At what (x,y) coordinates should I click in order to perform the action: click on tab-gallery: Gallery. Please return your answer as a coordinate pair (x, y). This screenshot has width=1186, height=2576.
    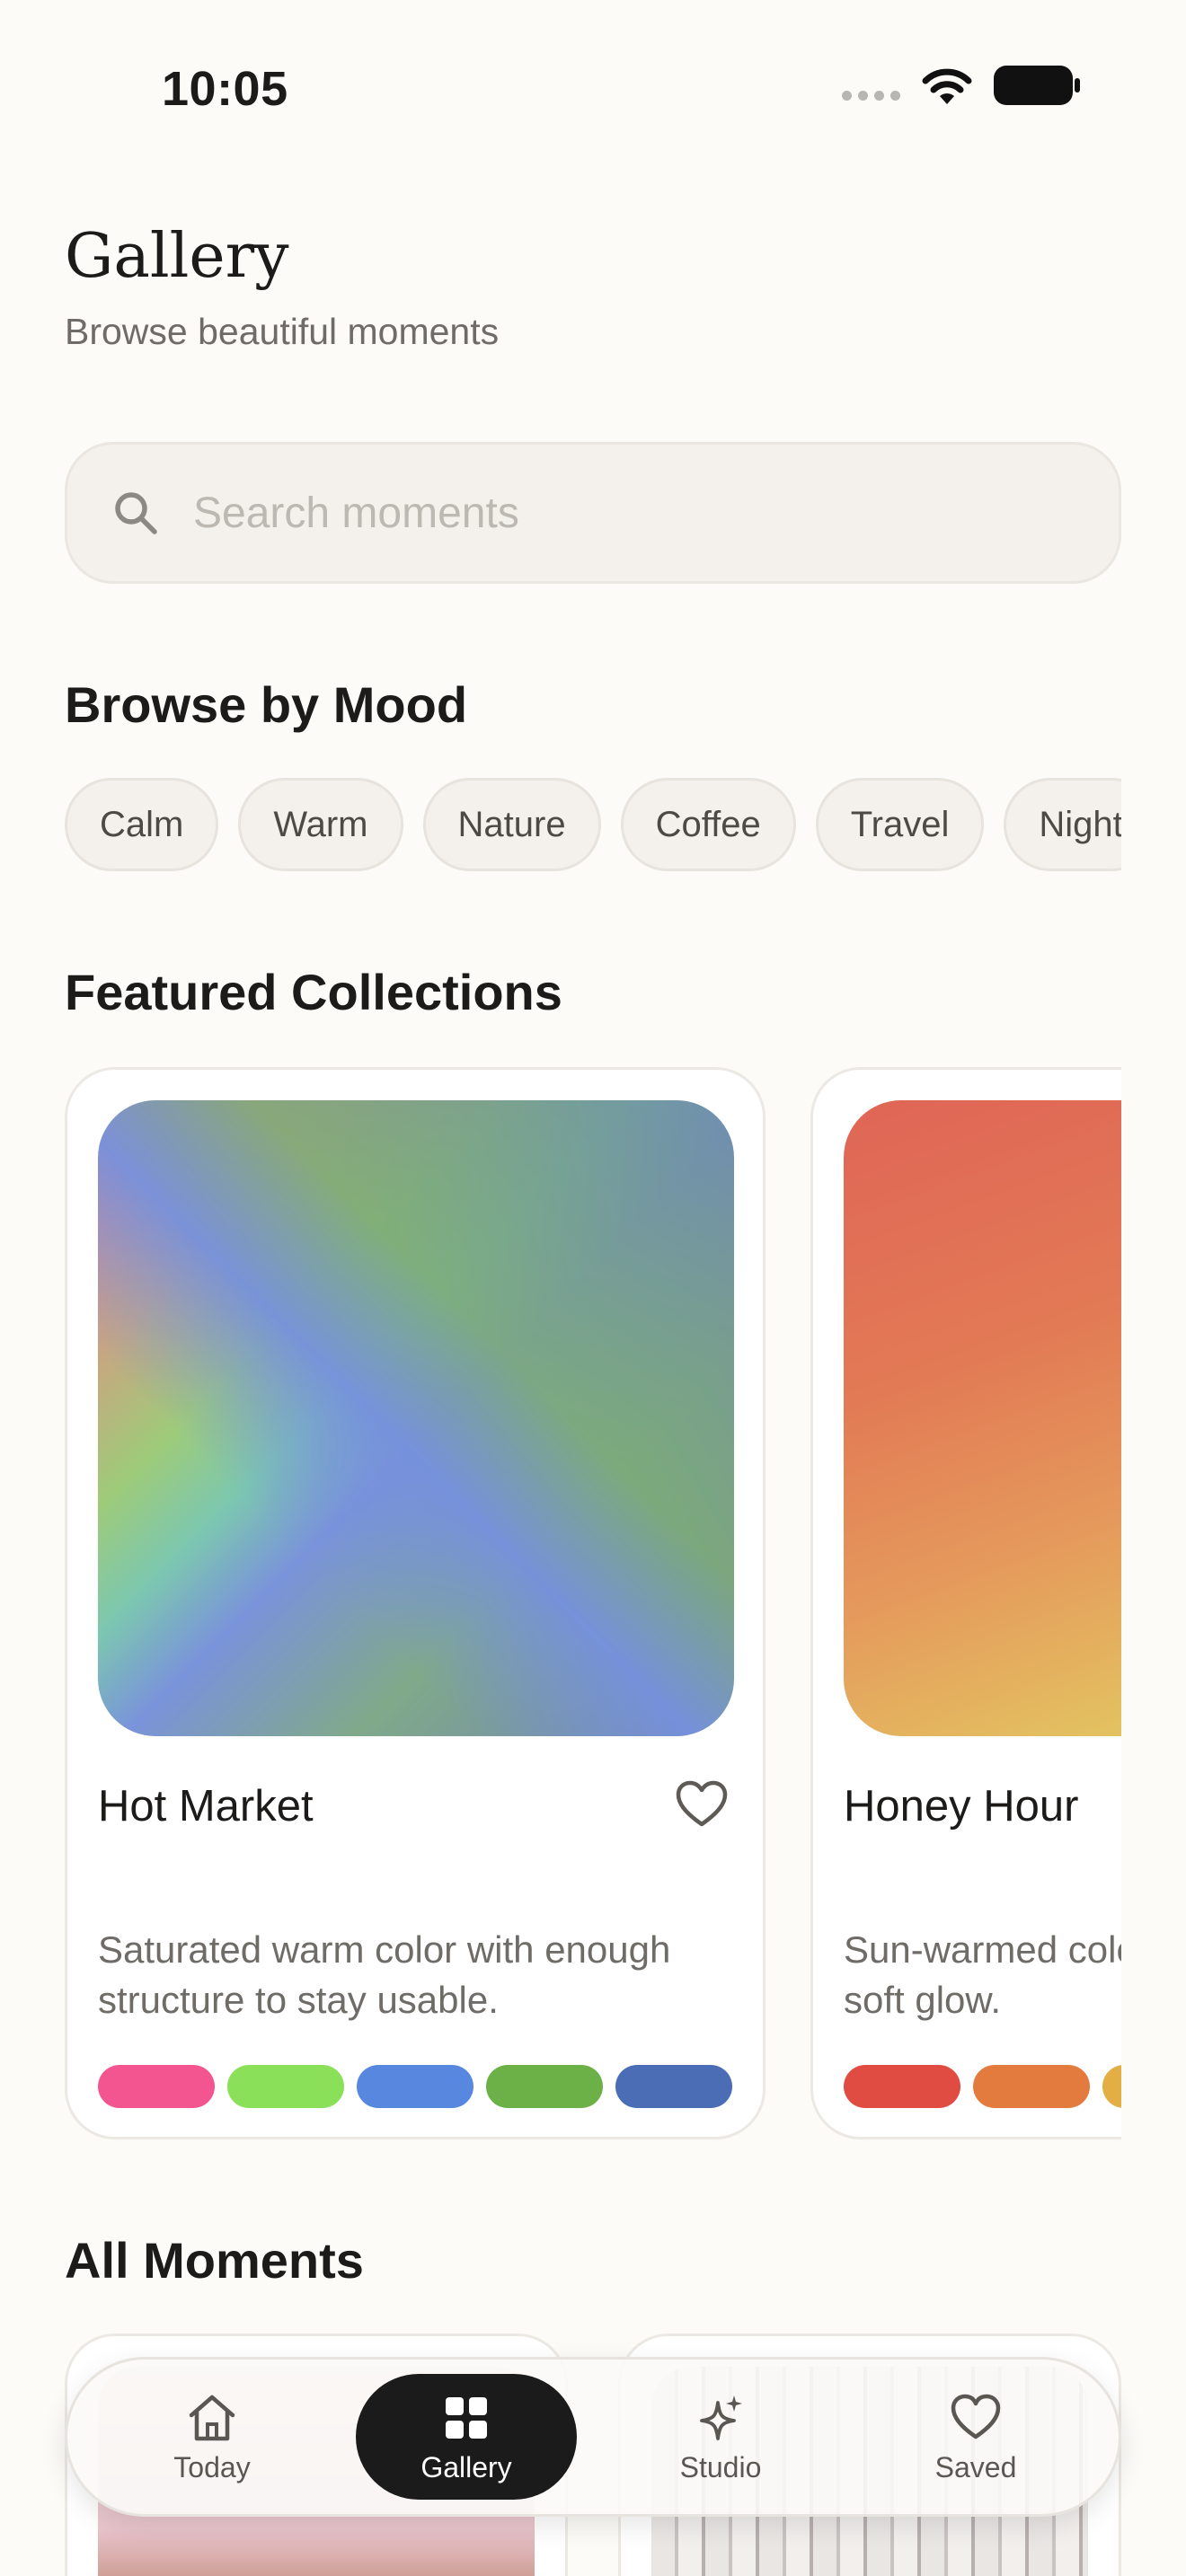
    Looking at the image, I should click on (466, 2437).